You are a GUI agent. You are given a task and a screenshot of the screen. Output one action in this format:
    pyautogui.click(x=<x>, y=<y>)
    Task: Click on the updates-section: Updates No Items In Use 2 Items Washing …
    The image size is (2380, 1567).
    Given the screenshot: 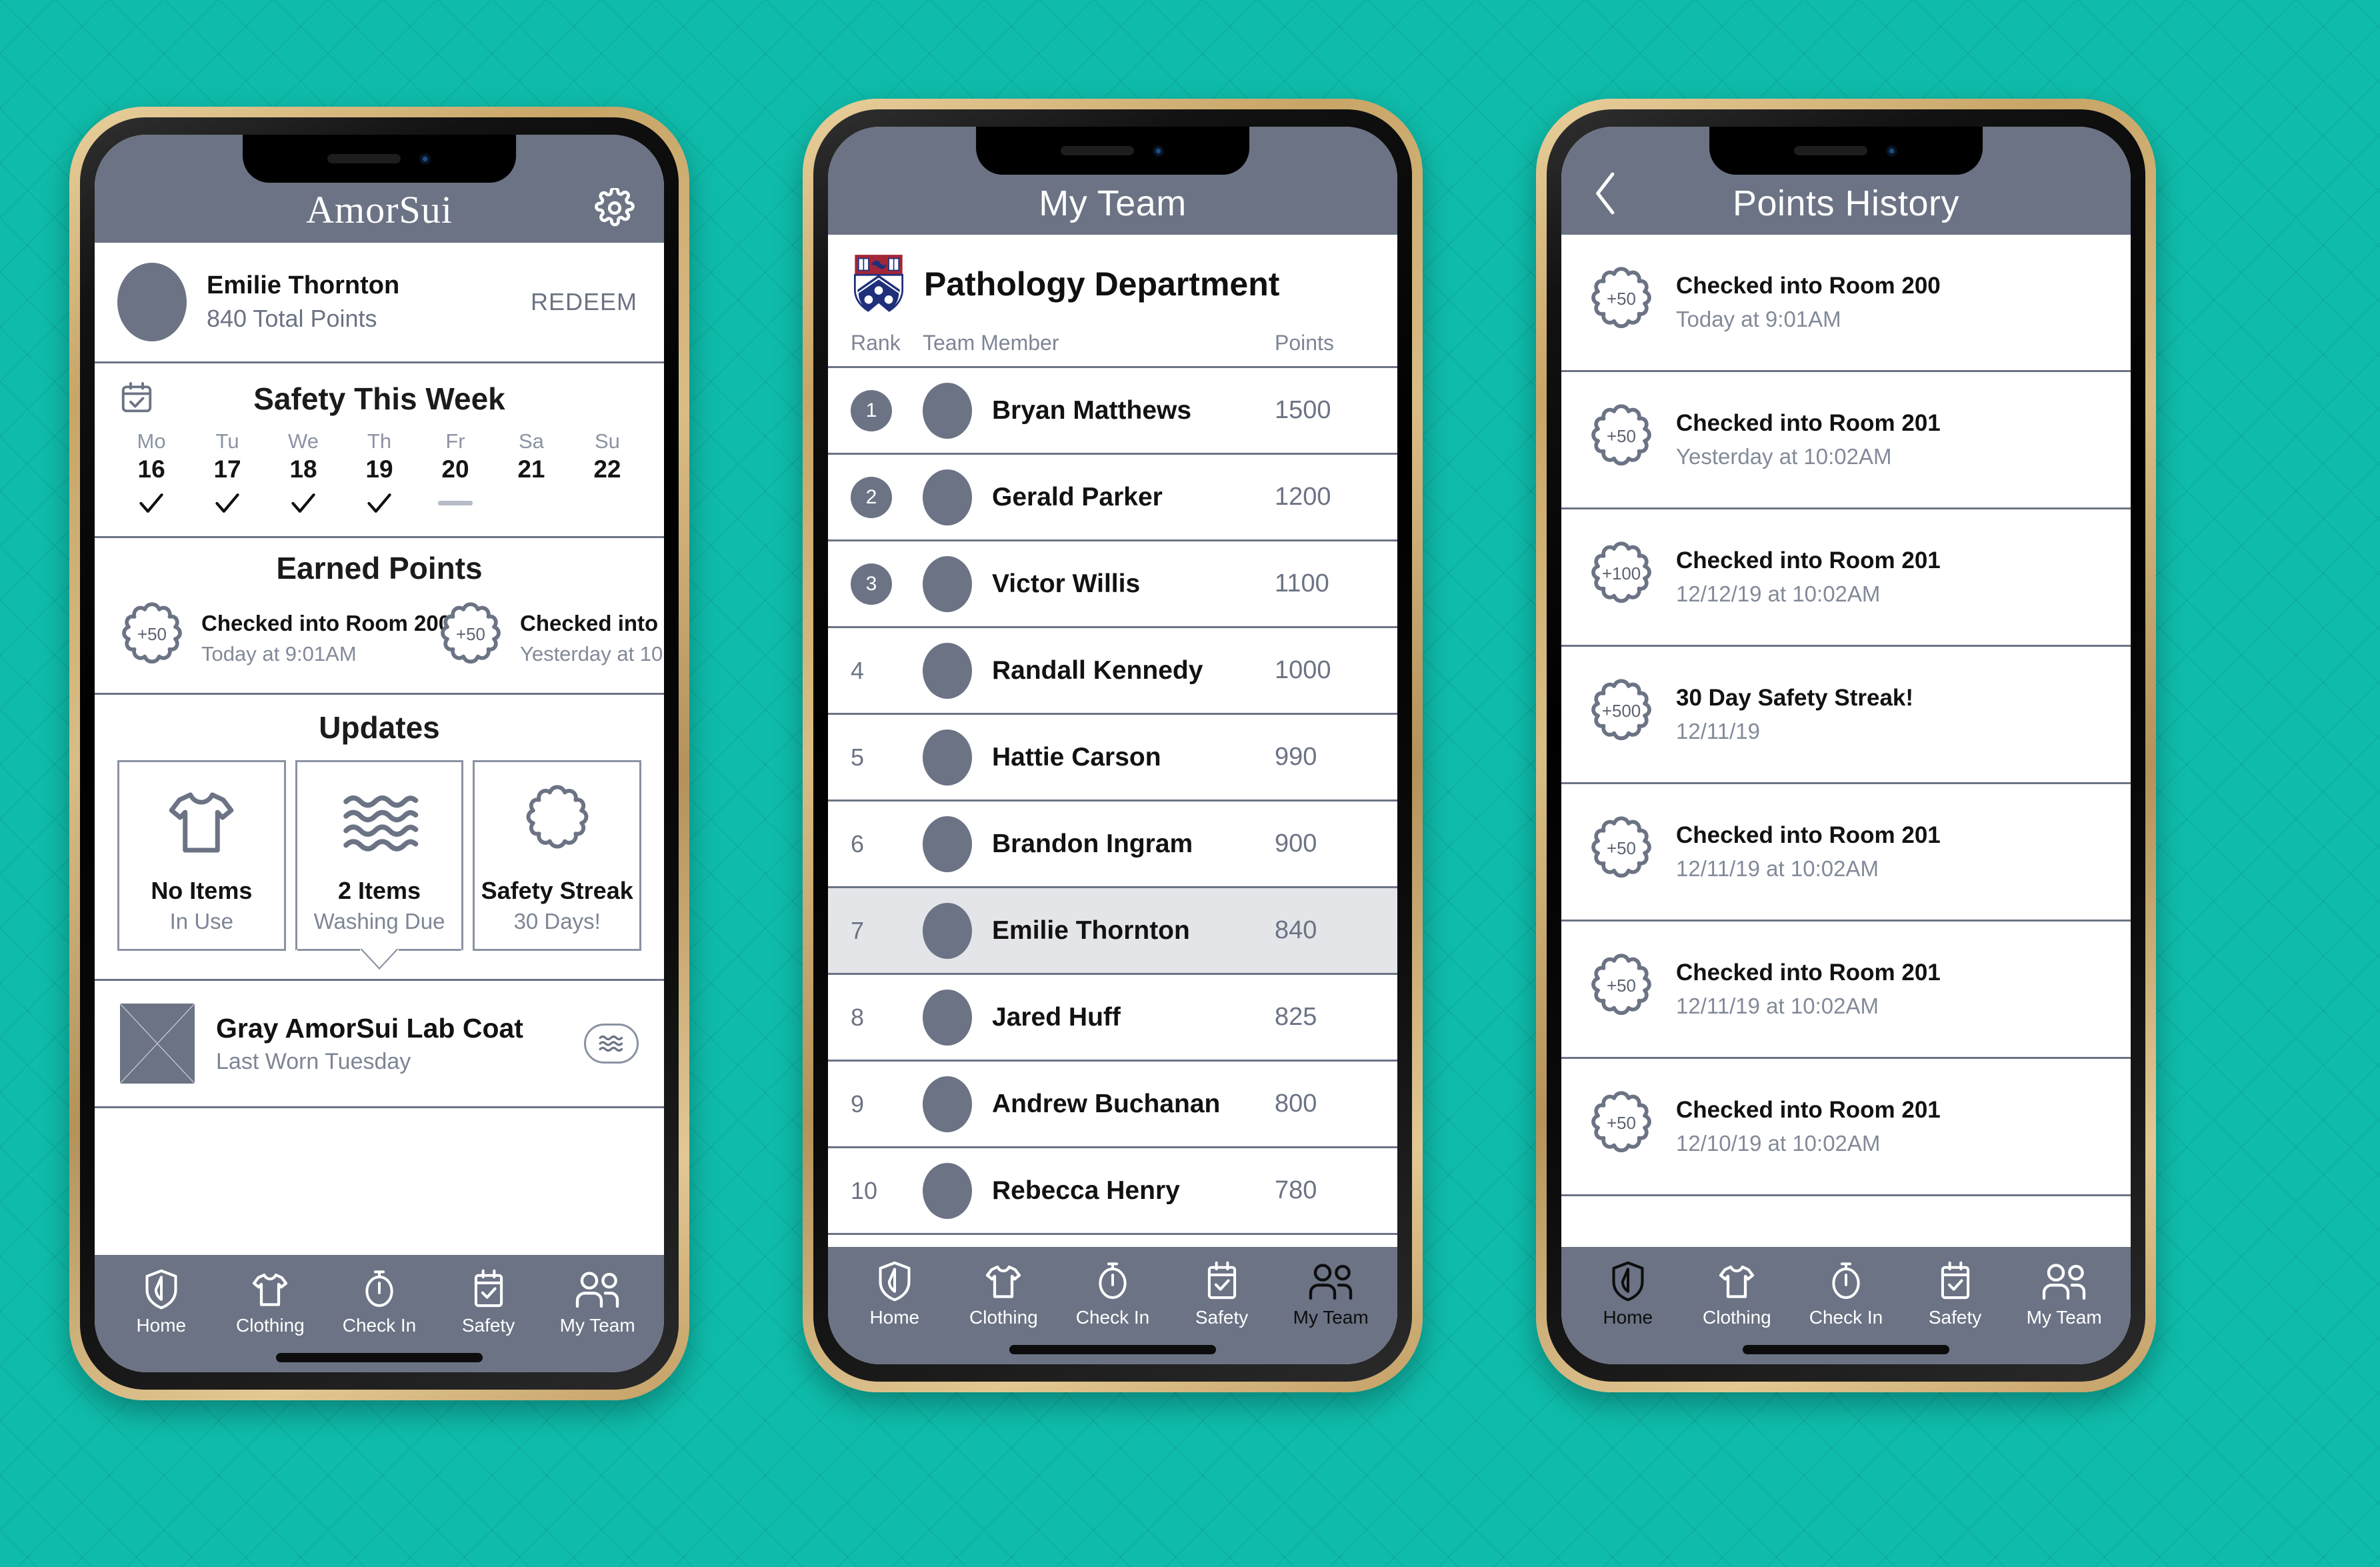 What is the action you would take?
    pyautogui.click(x=379, y=832)
    